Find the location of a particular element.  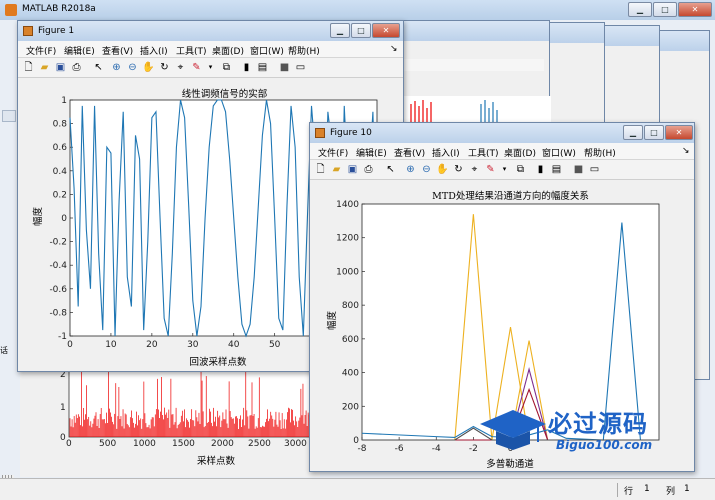

figure-1-title-bar: Figure 1 ▁ □ ✕ is located at coordinates (210, 31).